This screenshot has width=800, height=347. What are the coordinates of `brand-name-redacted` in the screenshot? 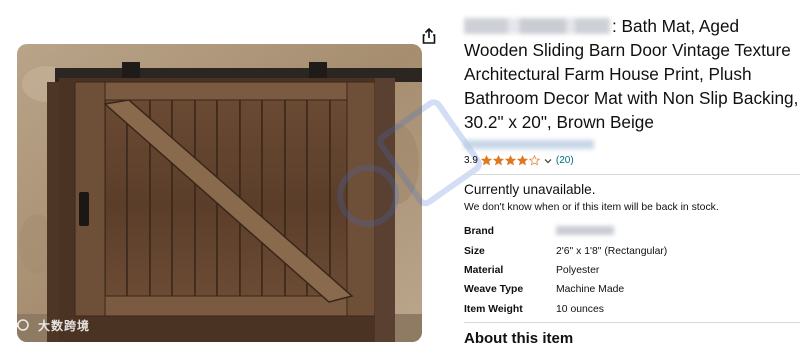 It's located at (537, 26).